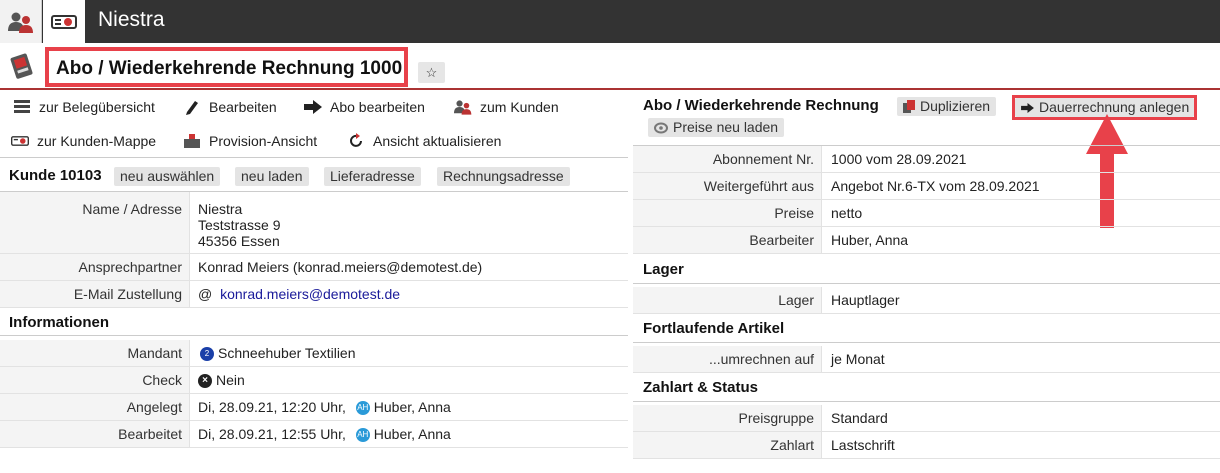  What do you see at coordinates (726, 127) in the screenshot?
I see `reload-prices-label: Preise neu laden` at bounding box center [726, 127].